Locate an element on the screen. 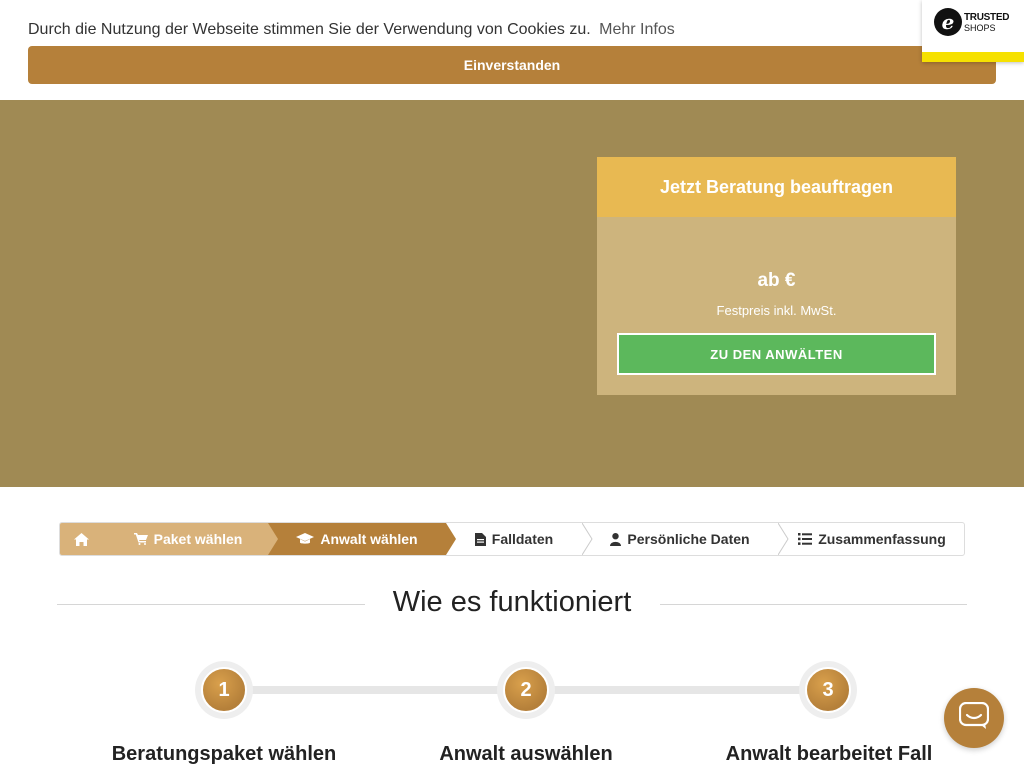 Image resolution: width=1024 pixels, height=768 pixels. step-number: 1 is located at coordinates (224, 690).